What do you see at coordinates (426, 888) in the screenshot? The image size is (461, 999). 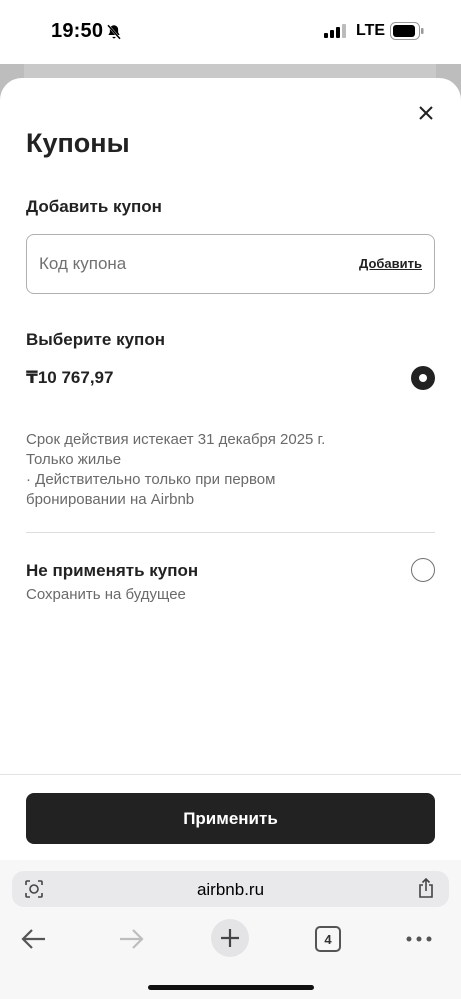 I see `share-icon` at bounding box center [426, 888].